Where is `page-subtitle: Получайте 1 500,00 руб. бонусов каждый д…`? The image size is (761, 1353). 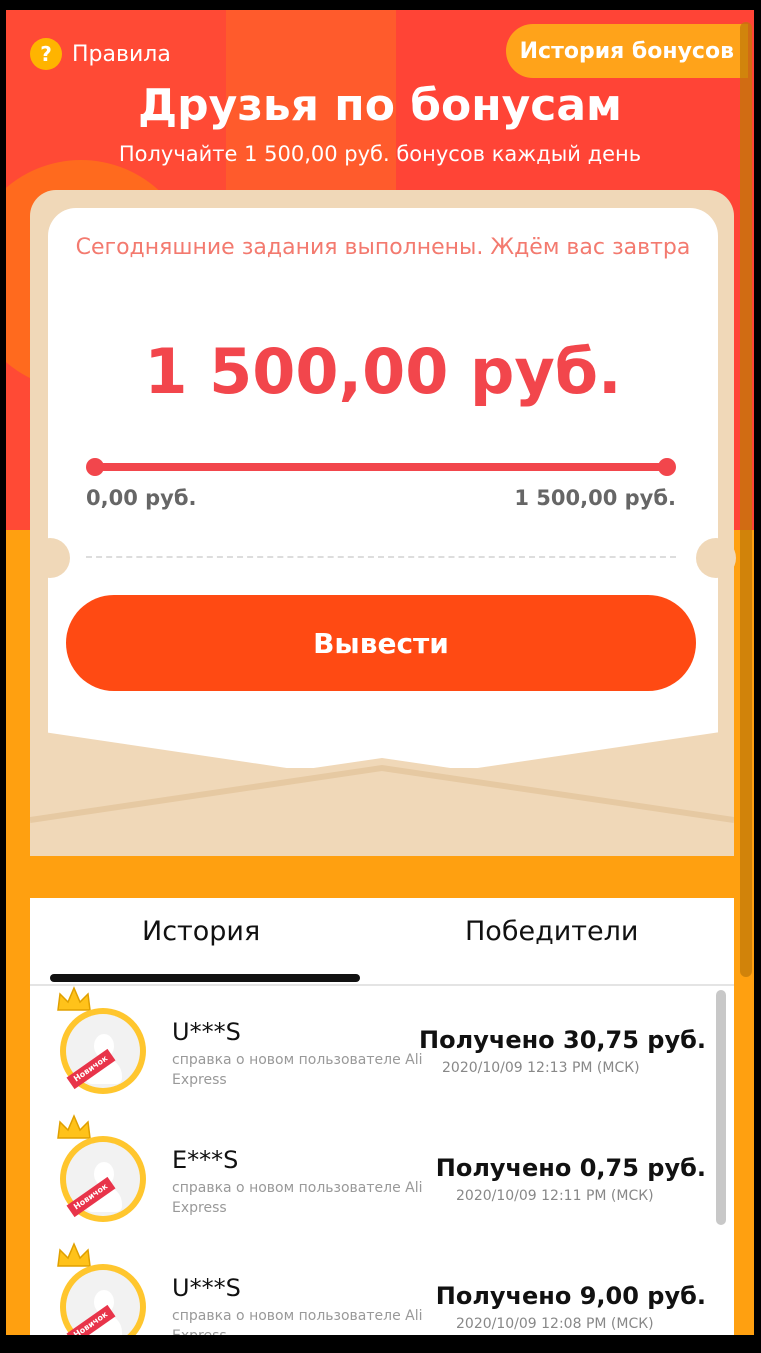
page-subtitle: Получайте 1 500,00 руб. бонусов каждый д… is located at coordinates (380, 154).